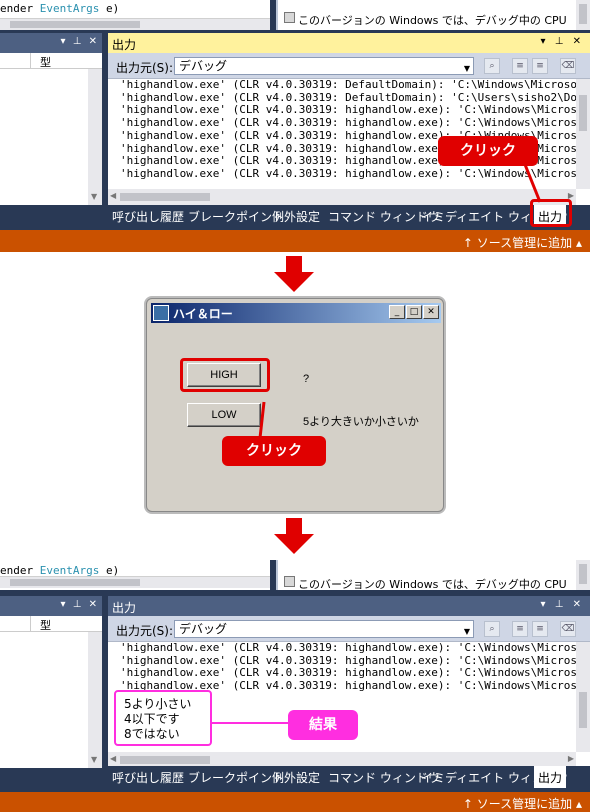 The height and width of the screenshot is (812, 590). Describe the element at coordinates (152, 734) in the screenshot. I see `result-line: 8ではない` at that location.